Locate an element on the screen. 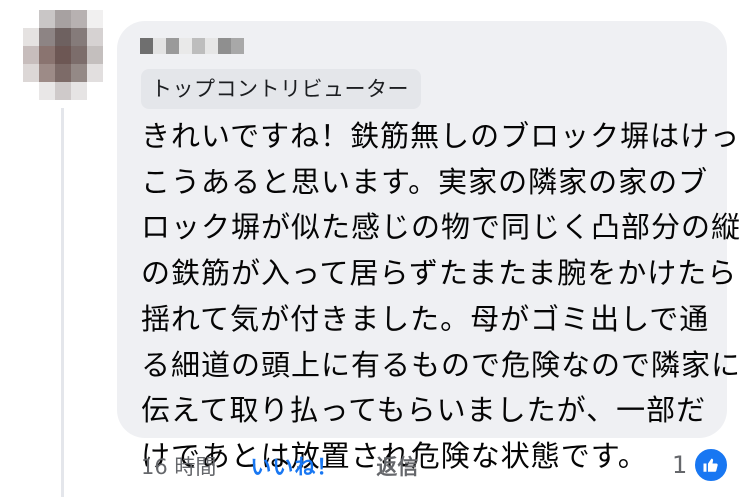 Image resolution: width=750 pixels, height=497 pixels. author-name-redacted is located at coordinates (192, 46).